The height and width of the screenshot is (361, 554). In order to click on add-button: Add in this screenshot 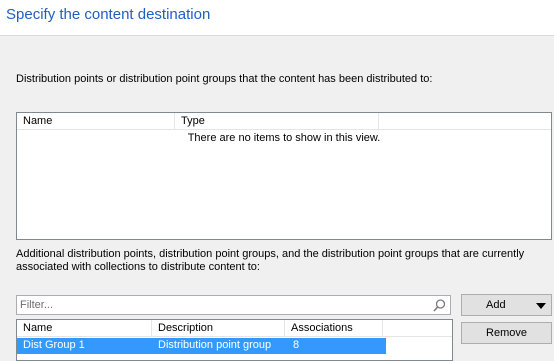, I will do `click(506, 305)`.